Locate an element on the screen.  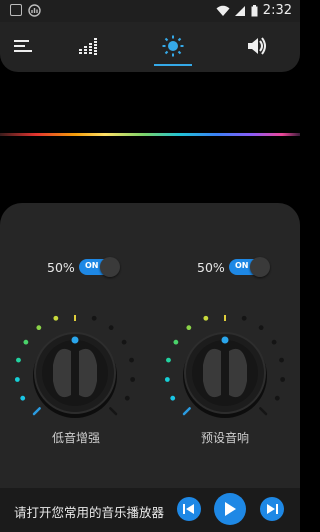
signal-icon is located at coordinates (239, 10).